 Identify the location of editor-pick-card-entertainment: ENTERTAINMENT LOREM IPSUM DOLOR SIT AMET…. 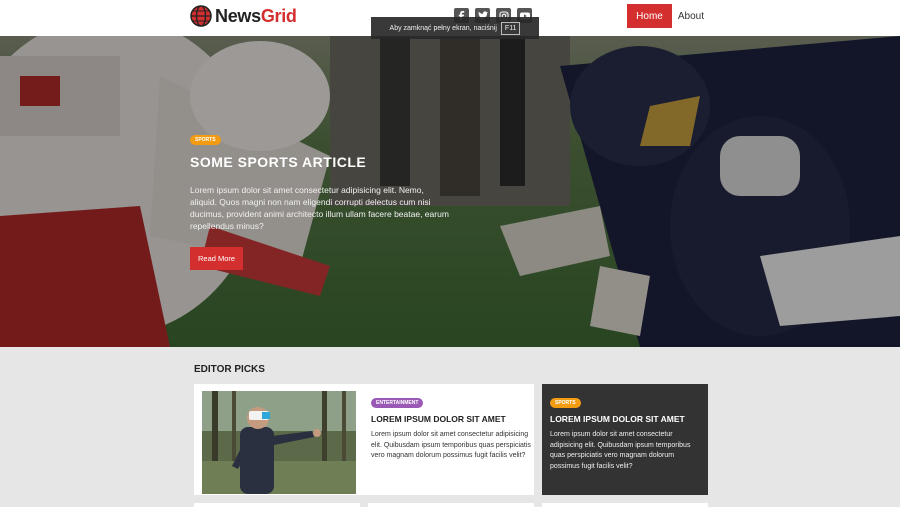
(364, 439).